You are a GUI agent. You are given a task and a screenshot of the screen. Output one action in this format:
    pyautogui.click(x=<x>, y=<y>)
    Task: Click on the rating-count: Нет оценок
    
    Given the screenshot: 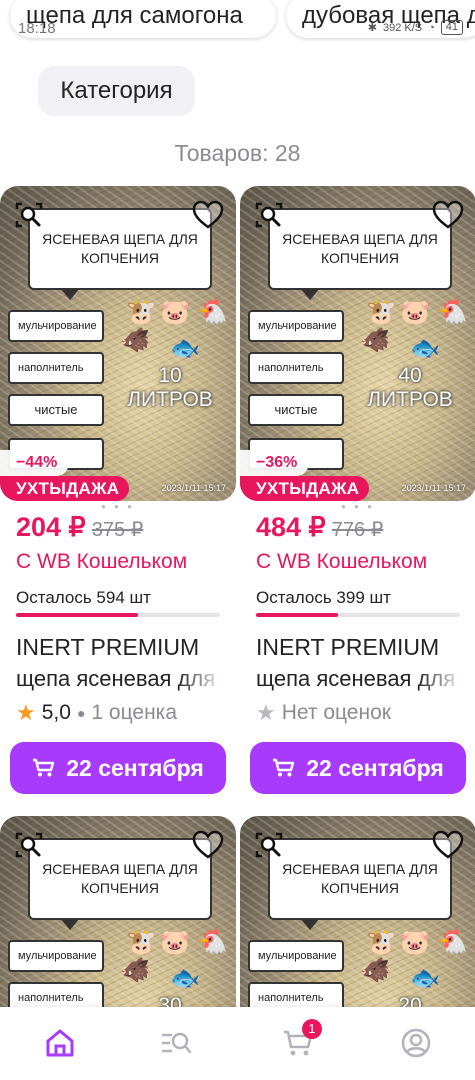 What is the action you would take?
    pyautogui.click(x=336, y=712)
    